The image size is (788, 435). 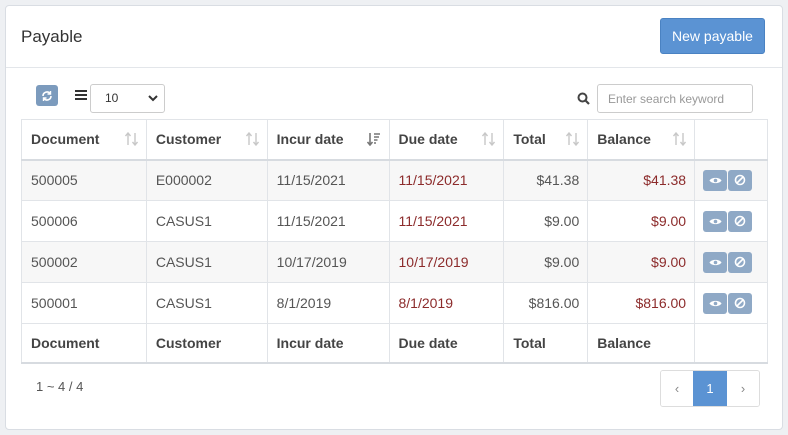 What do you see at coordinates (677, 388) in the screenshot?
I see `prev-page-button: ‹` at bounding box center [677, 388].